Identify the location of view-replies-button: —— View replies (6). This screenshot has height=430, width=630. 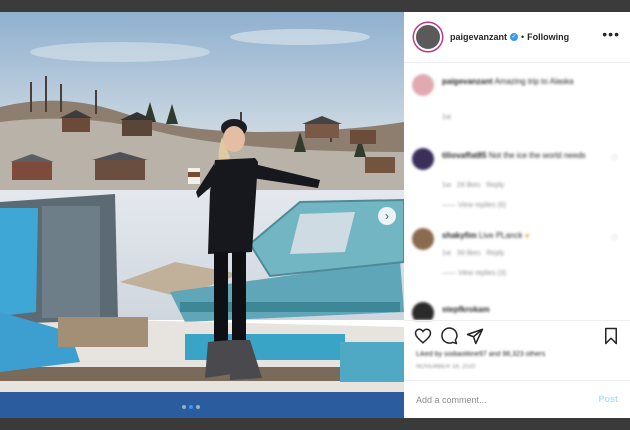
(474, 205).